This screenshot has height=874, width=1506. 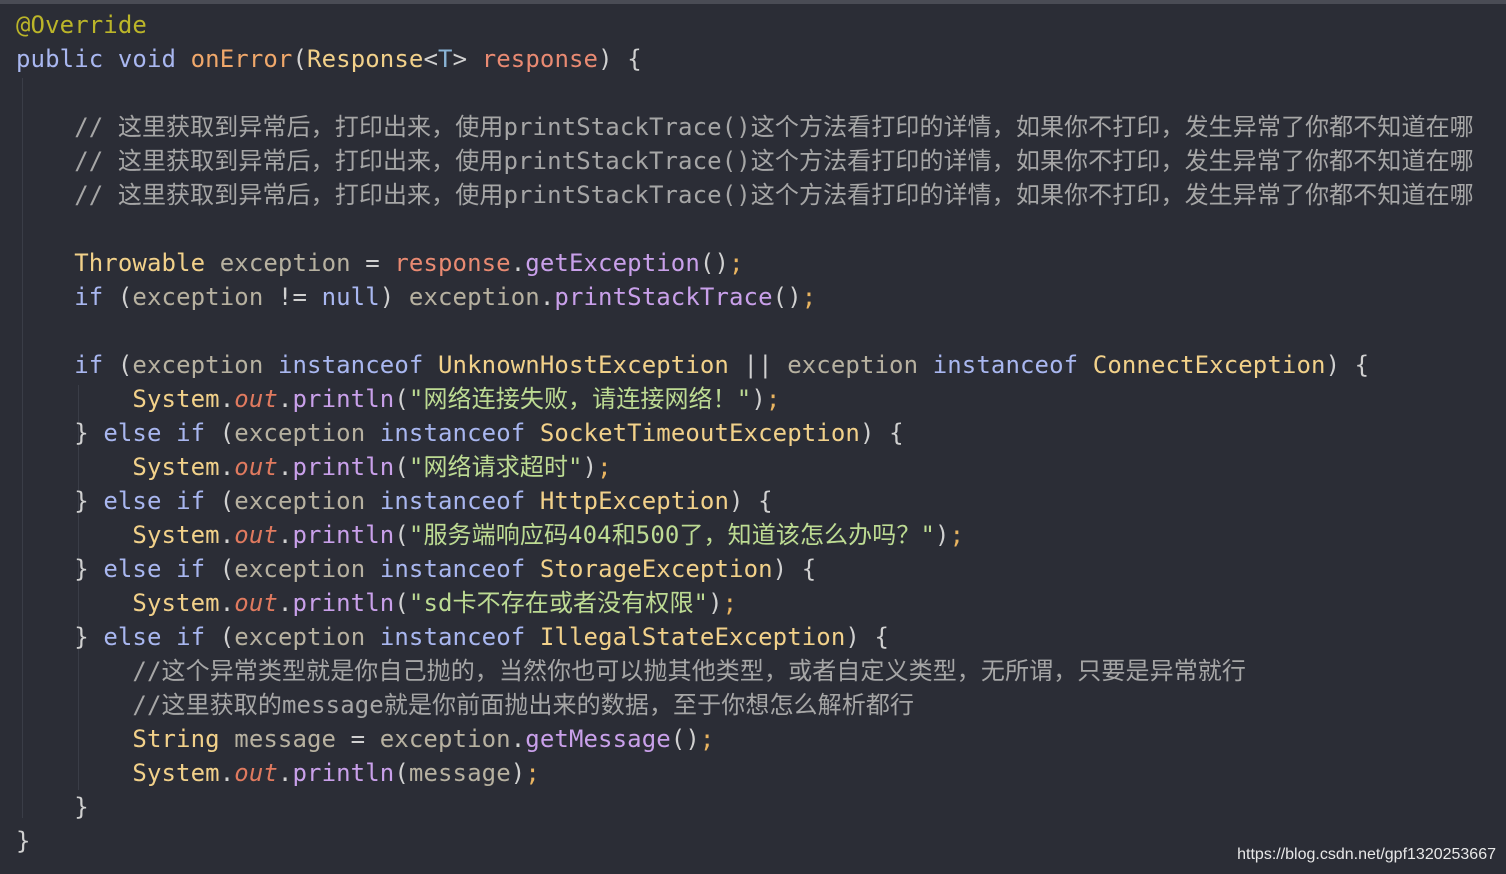 I want to click on keyword-void: void, so click(x=147, y=59).